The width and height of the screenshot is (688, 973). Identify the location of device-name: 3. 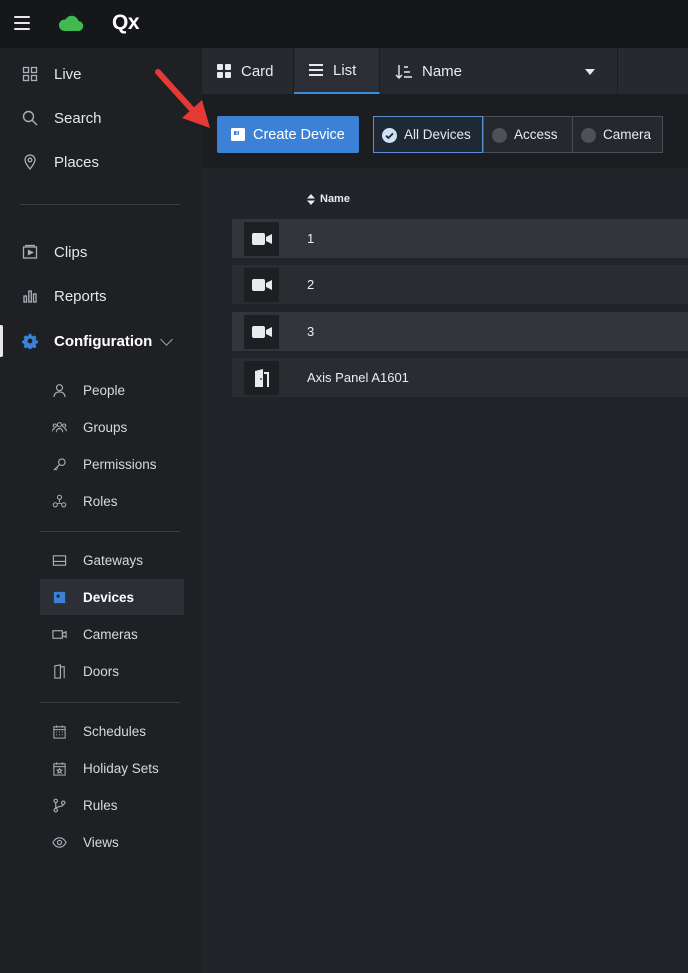
(311, 331).